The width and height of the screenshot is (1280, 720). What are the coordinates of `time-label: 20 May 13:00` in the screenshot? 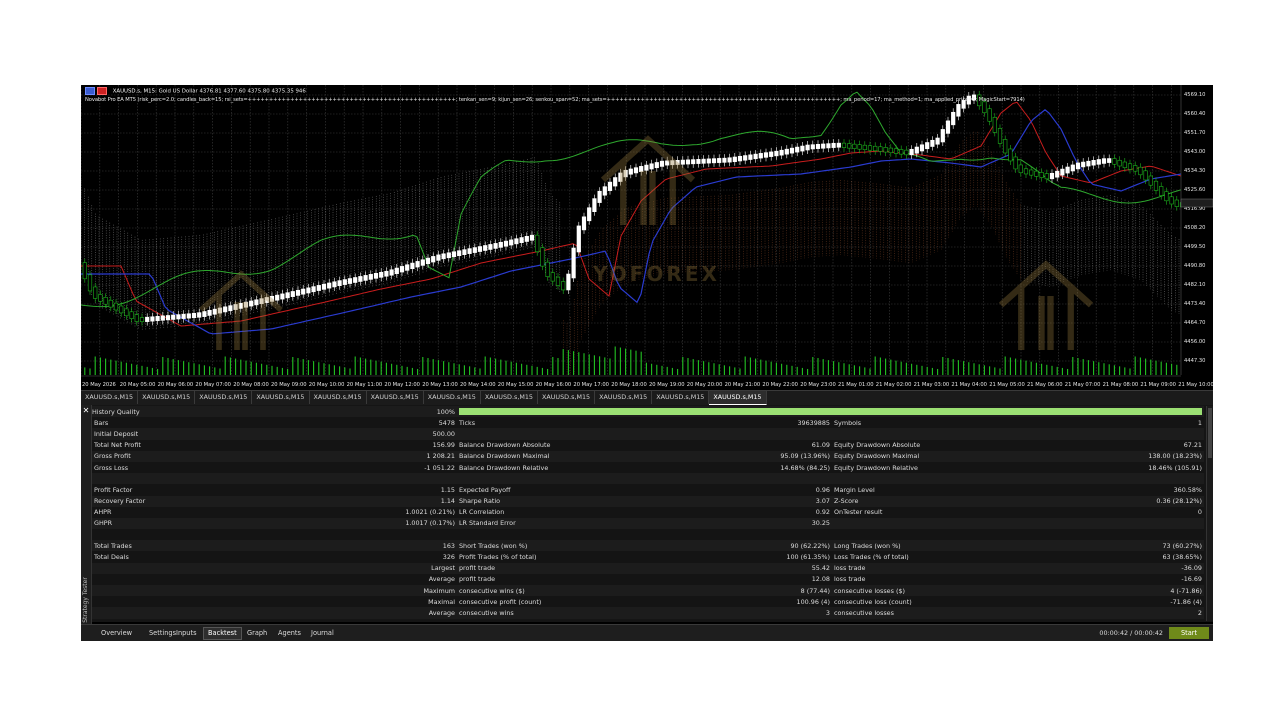 It's located at (440, 385).